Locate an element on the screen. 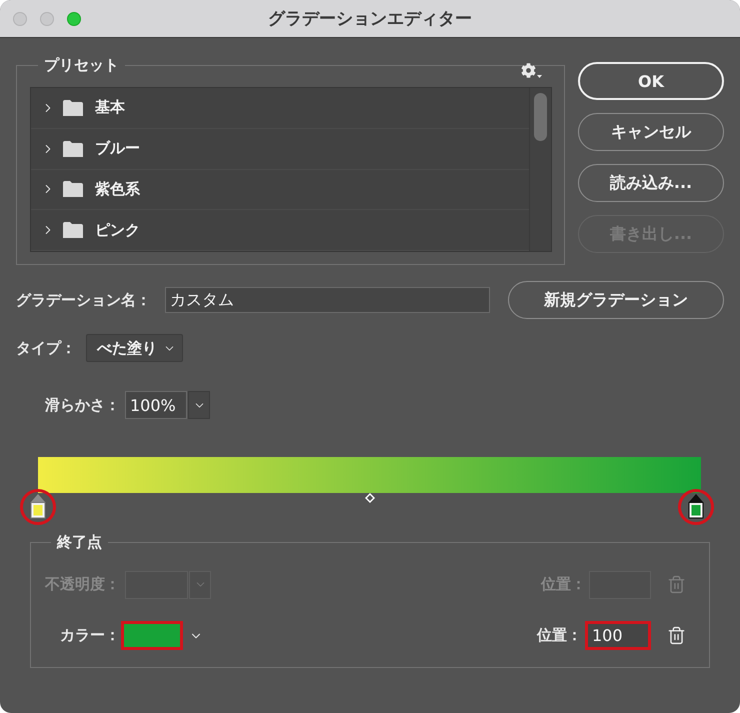  dropdown-button is located at coordinates (199, 405).